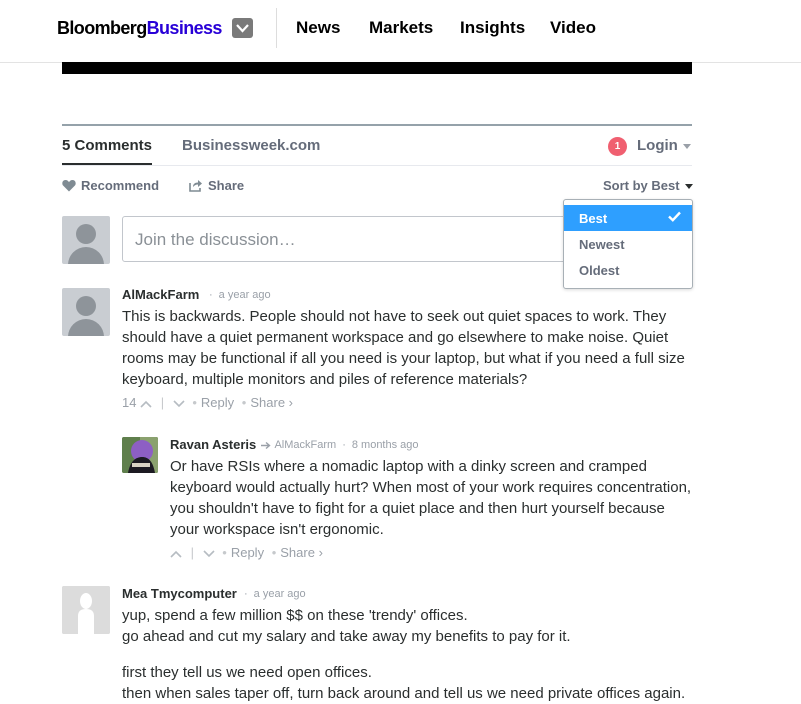 The width and height of the screenshot is (801, 704). I want to click on comment-actions: 14 | • Reply • Share ›, so click(207, 402).